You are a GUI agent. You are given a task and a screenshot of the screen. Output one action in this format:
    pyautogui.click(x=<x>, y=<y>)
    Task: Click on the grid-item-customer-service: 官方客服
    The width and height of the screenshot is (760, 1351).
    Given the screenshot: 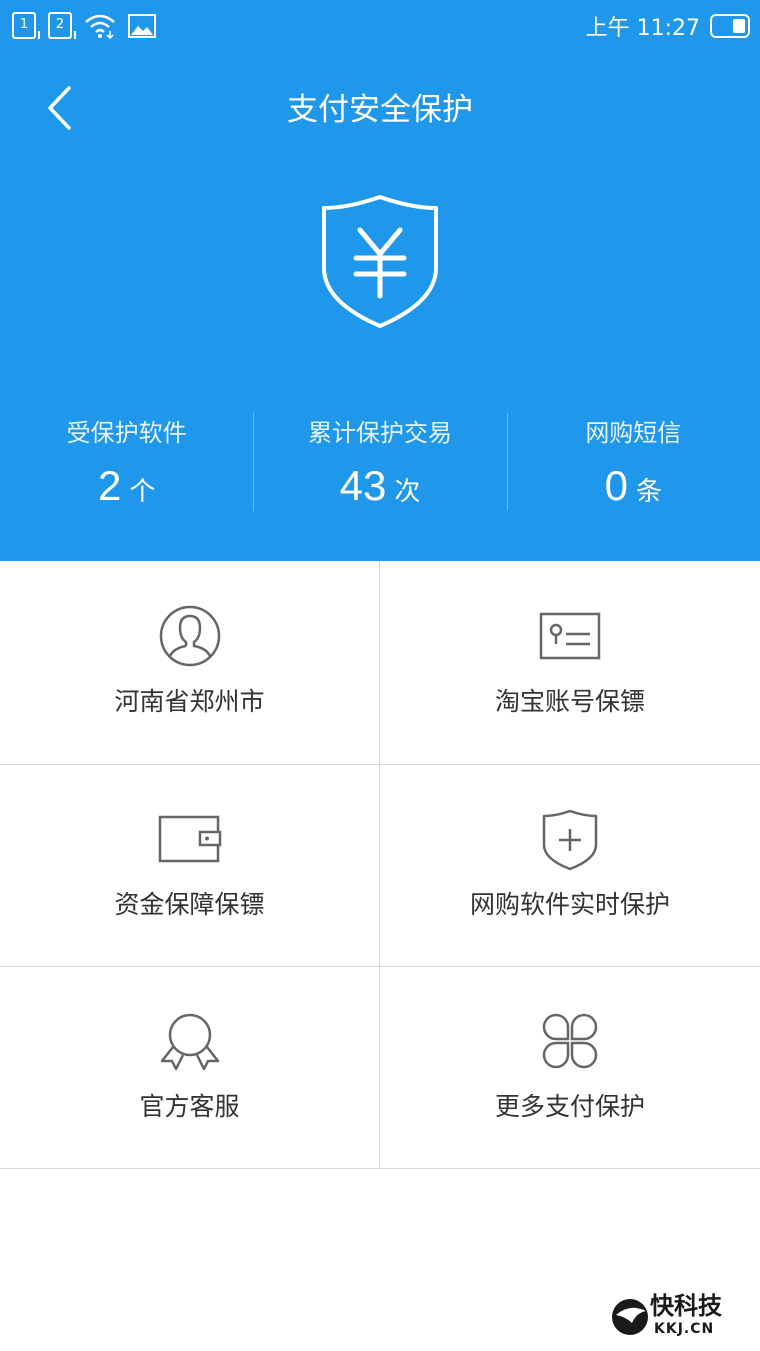 What is the action you would take?
    pyautogui.click(x=190, y=1067)
    